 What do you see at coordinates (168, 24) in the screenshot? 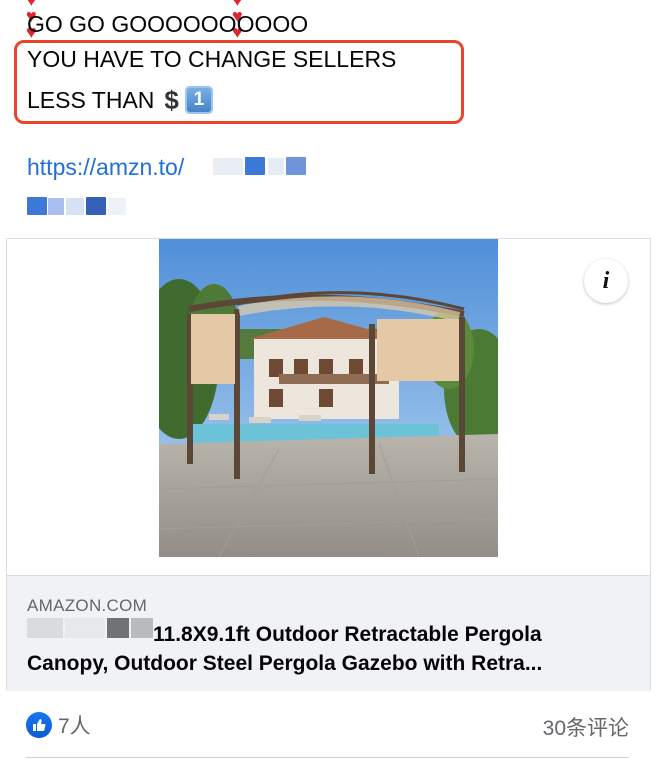
I see `post-text-line-1: GO GO GOOOOOOOOOO` at bounding box center [168, 24].